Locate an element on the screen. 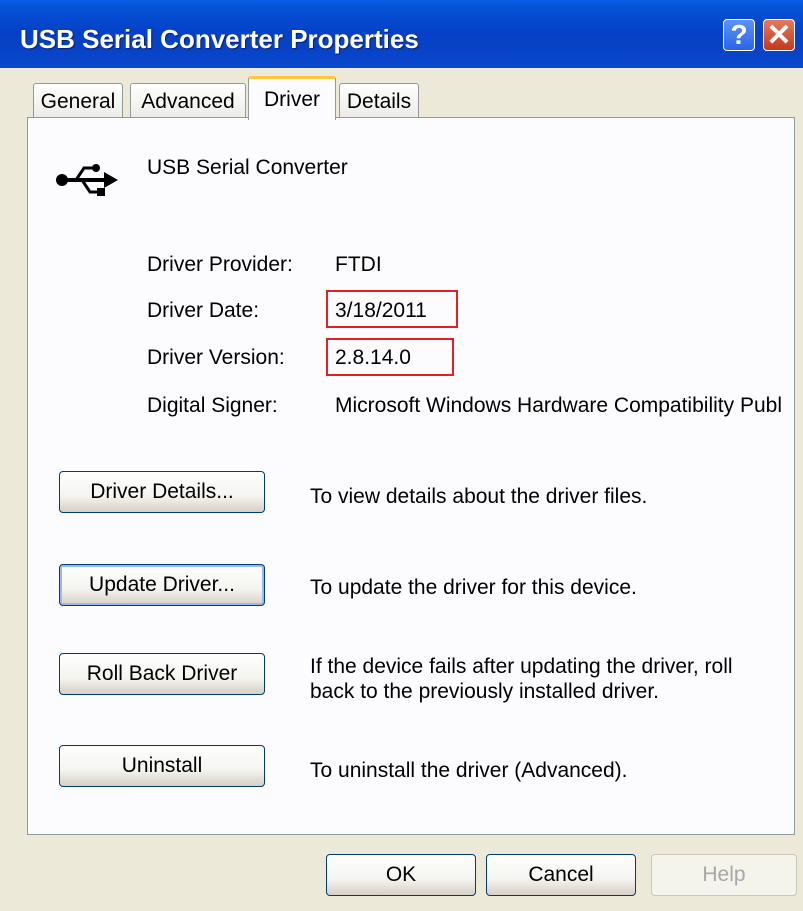 Image resolution: width=803 pixels, height=911 pixels. usb-icon is located at coordinates (87, 180).